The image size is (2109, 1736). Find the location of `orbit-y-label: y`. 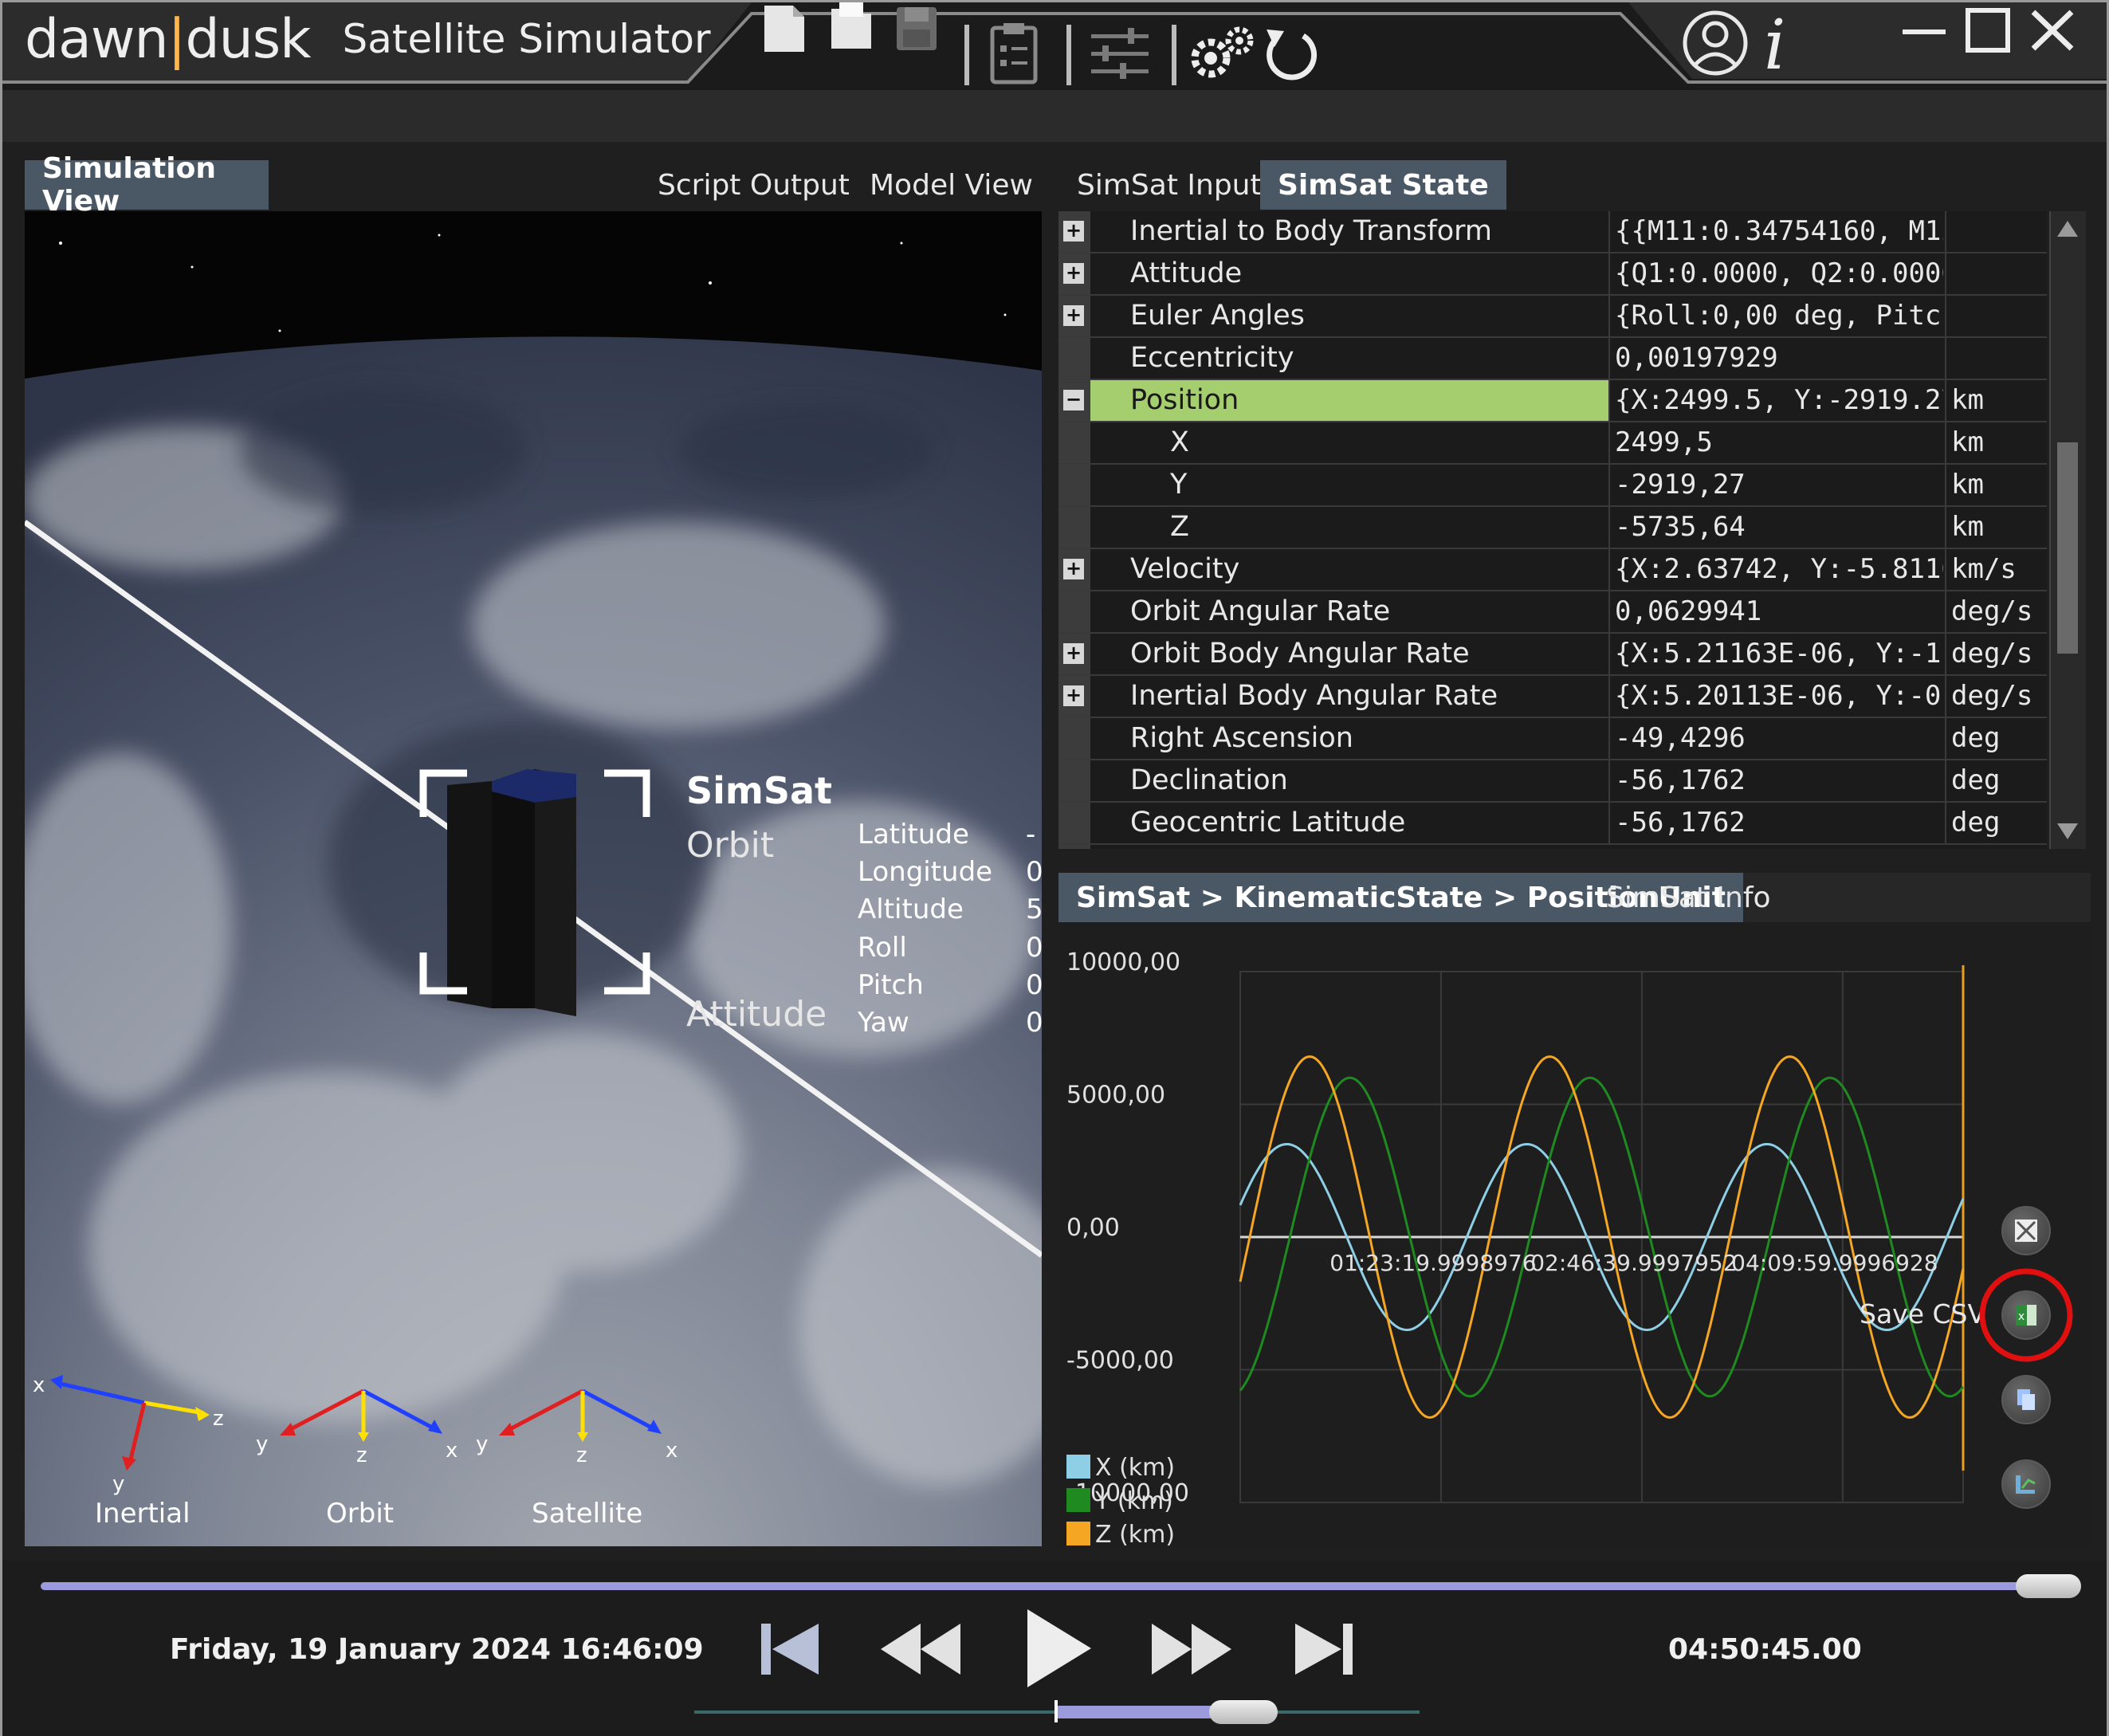

orbit-y-label: y is located at coordinates (262, 1444).